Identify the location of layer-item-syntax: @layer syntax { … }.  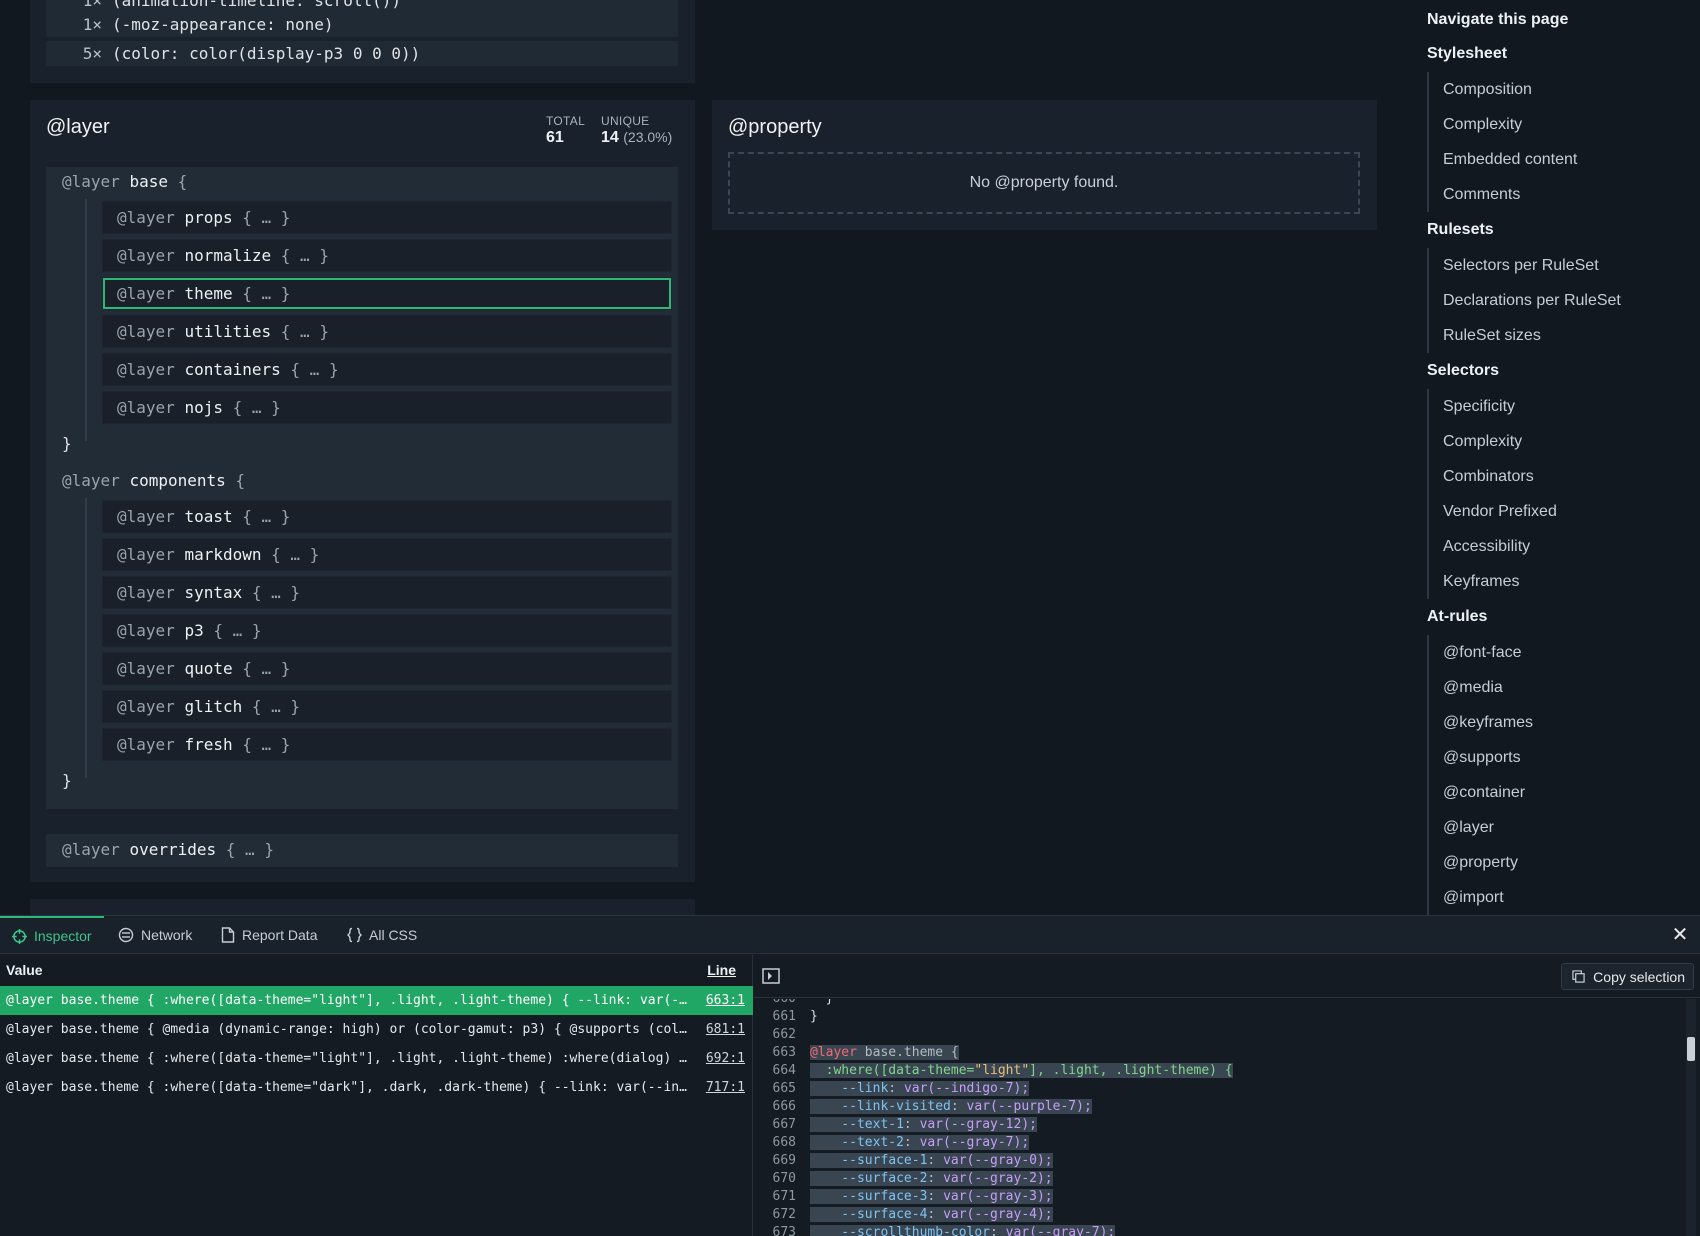
(387, 592).